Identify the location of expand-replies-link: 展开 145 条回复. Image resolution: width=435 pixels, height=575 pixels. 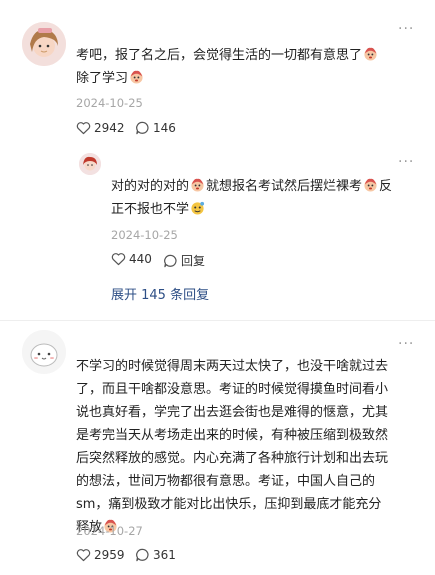
(160, 293).